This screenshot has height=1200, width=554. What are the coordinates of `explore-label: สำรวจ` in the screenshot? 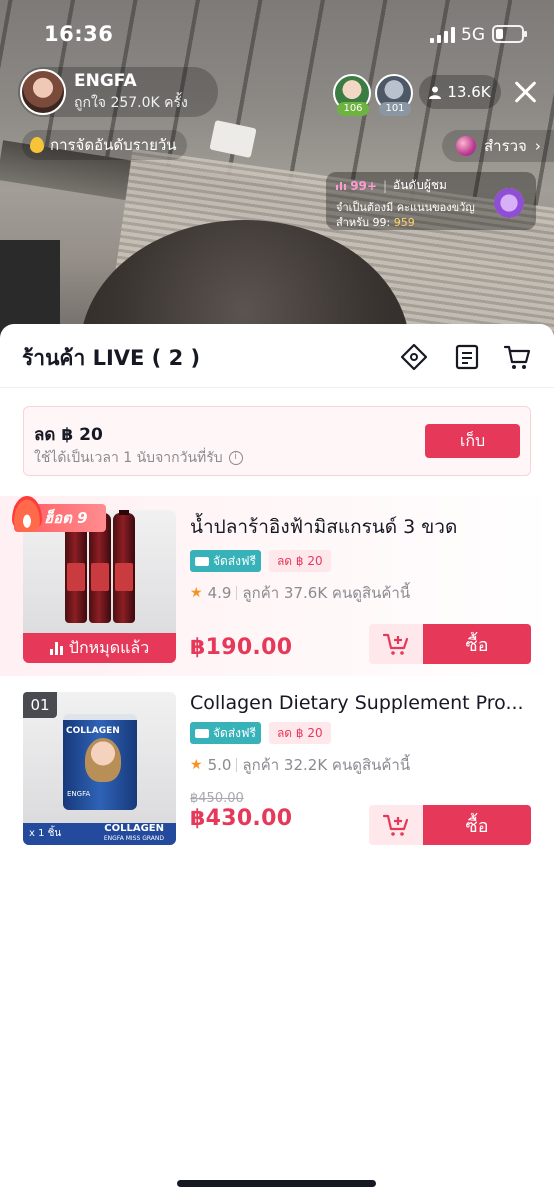 It's located at (505, 146).